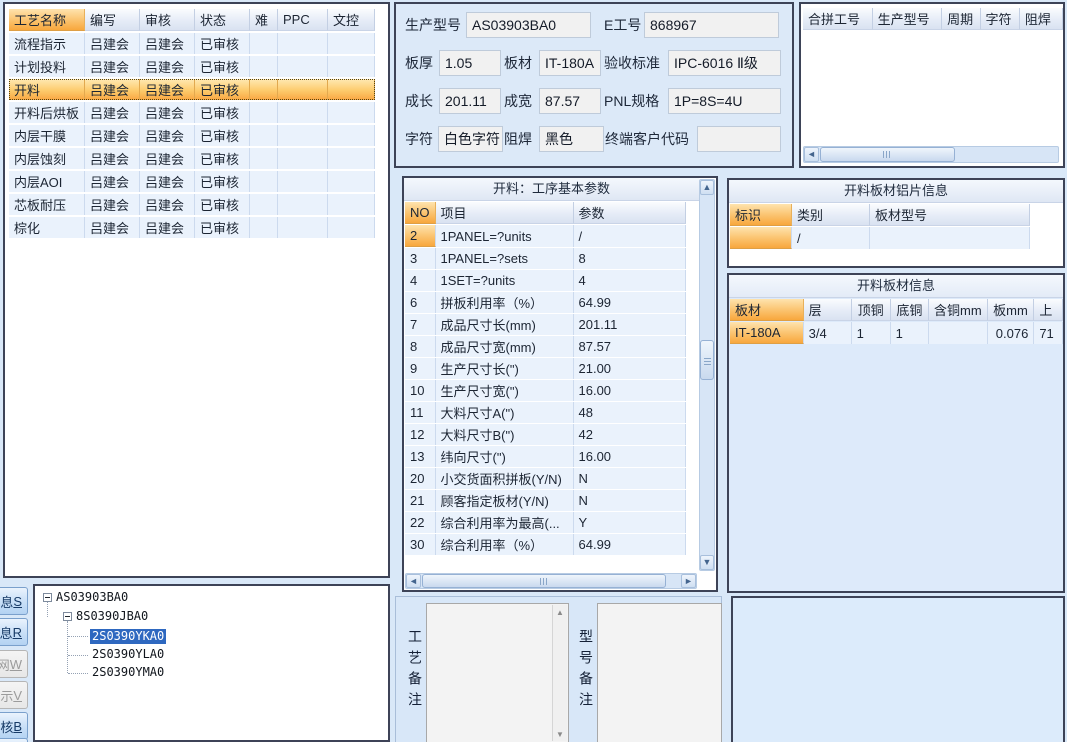 The height and width of the screenshot is (742, 1067). What do you see at coordinates (724, 101) in the screenshot?
I see `pnl-spec-field: 1P=8S=4U` at bounding box center [724, 101].